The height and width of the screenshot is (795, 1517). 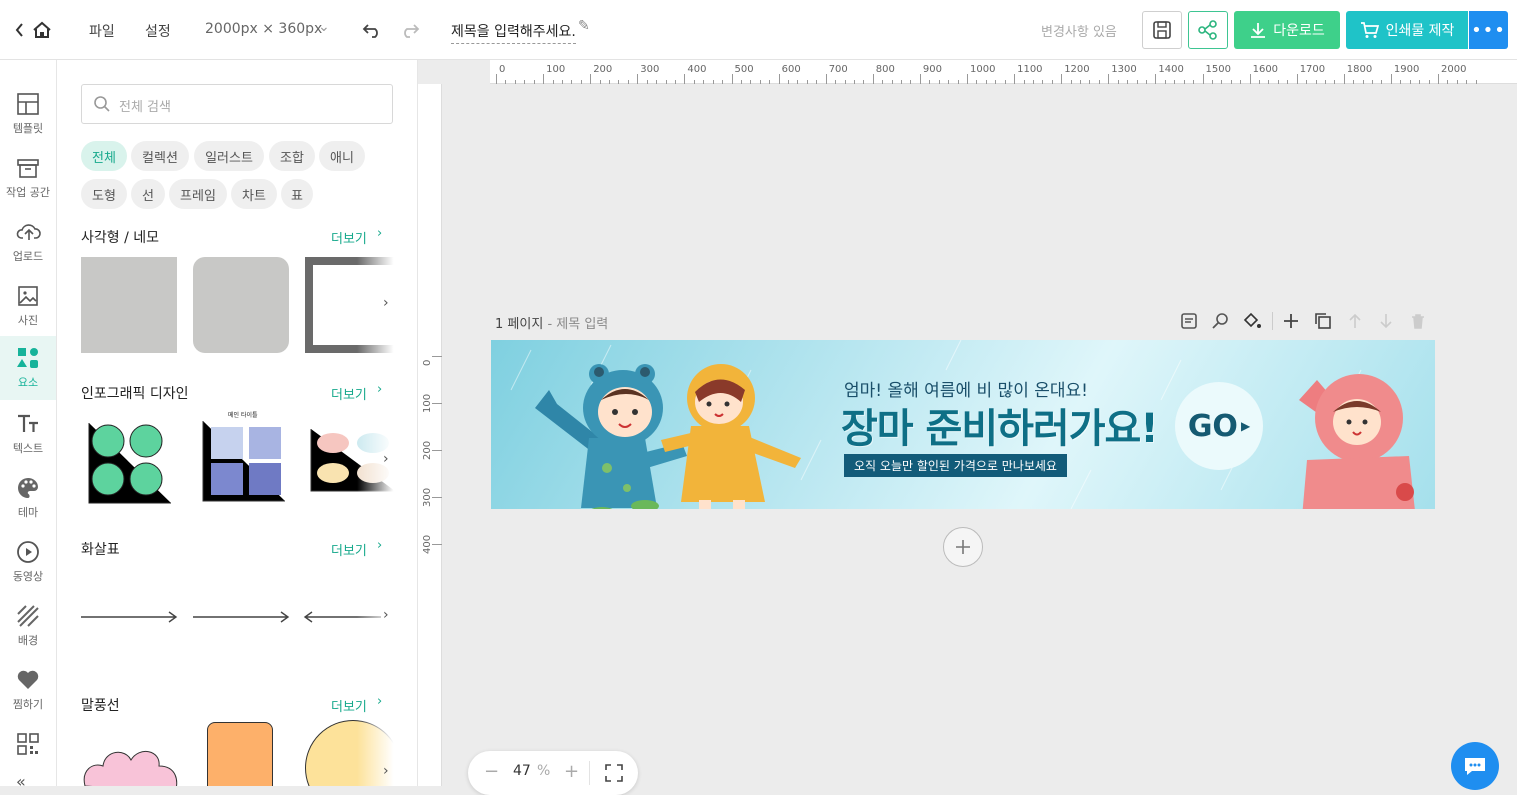 What do you see at coordinates (28, 128) in the screenshot?
I see `nav-label: 템플릿` at bounding box center [28, 128].